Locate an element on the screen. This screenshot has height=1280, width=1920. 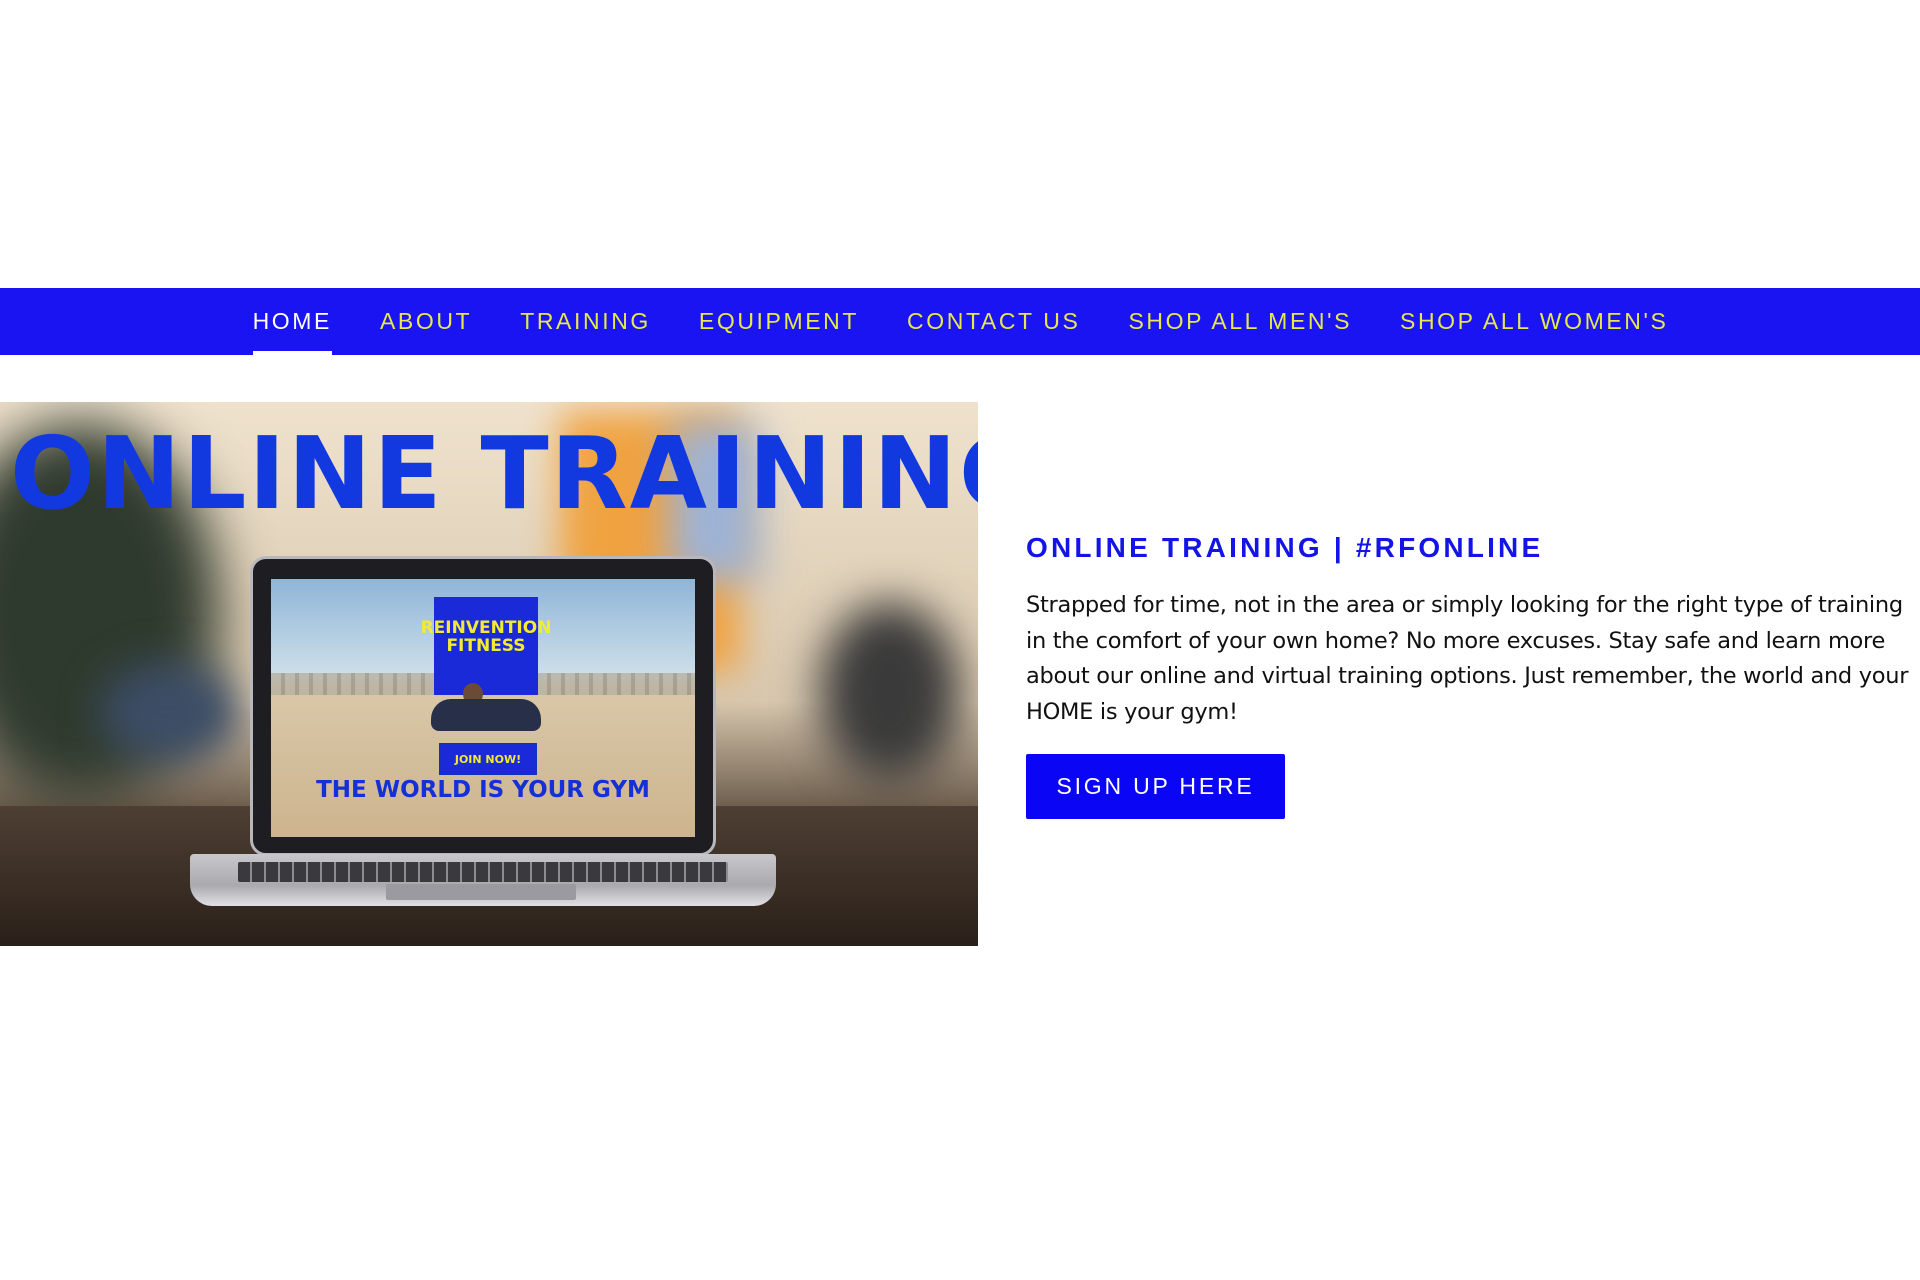
nav-item-shop-womens: SHOP ALL WOMEN'S is located at coordinates (1534, 321).